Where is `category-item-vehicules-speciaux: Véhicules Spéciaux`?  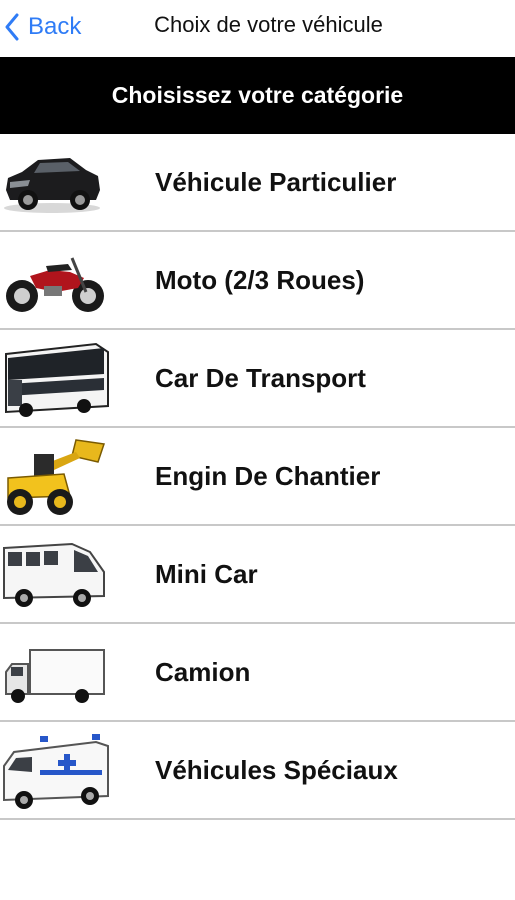
category-item-vehicules-speciaux: Véhicules Spéciaux is located at coordinates (257, 771).